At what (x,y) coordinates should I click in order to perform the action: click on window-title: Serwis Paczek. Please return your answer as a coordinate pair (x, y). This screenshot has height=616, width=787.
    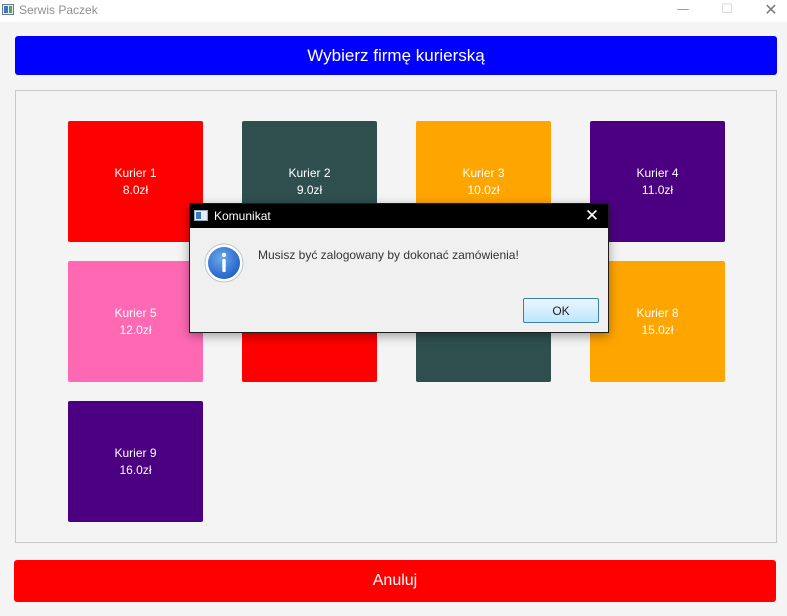
    Looking at the image, I should click on (58, 10).